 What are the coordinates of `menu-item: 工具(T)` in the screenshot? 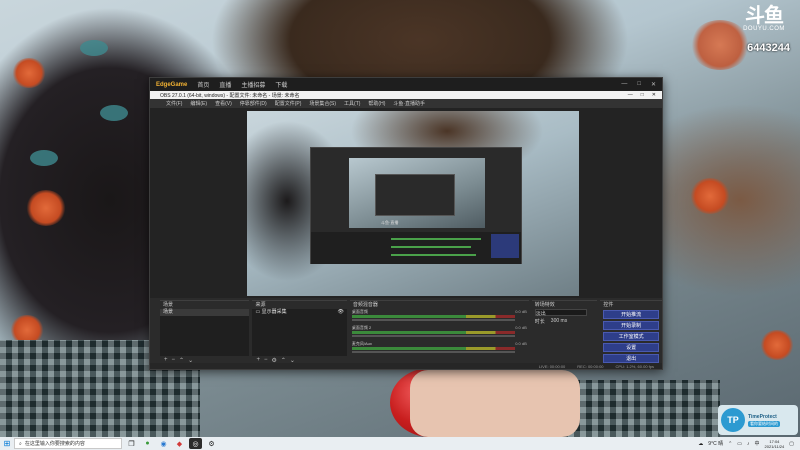 It's located at (352, 103).